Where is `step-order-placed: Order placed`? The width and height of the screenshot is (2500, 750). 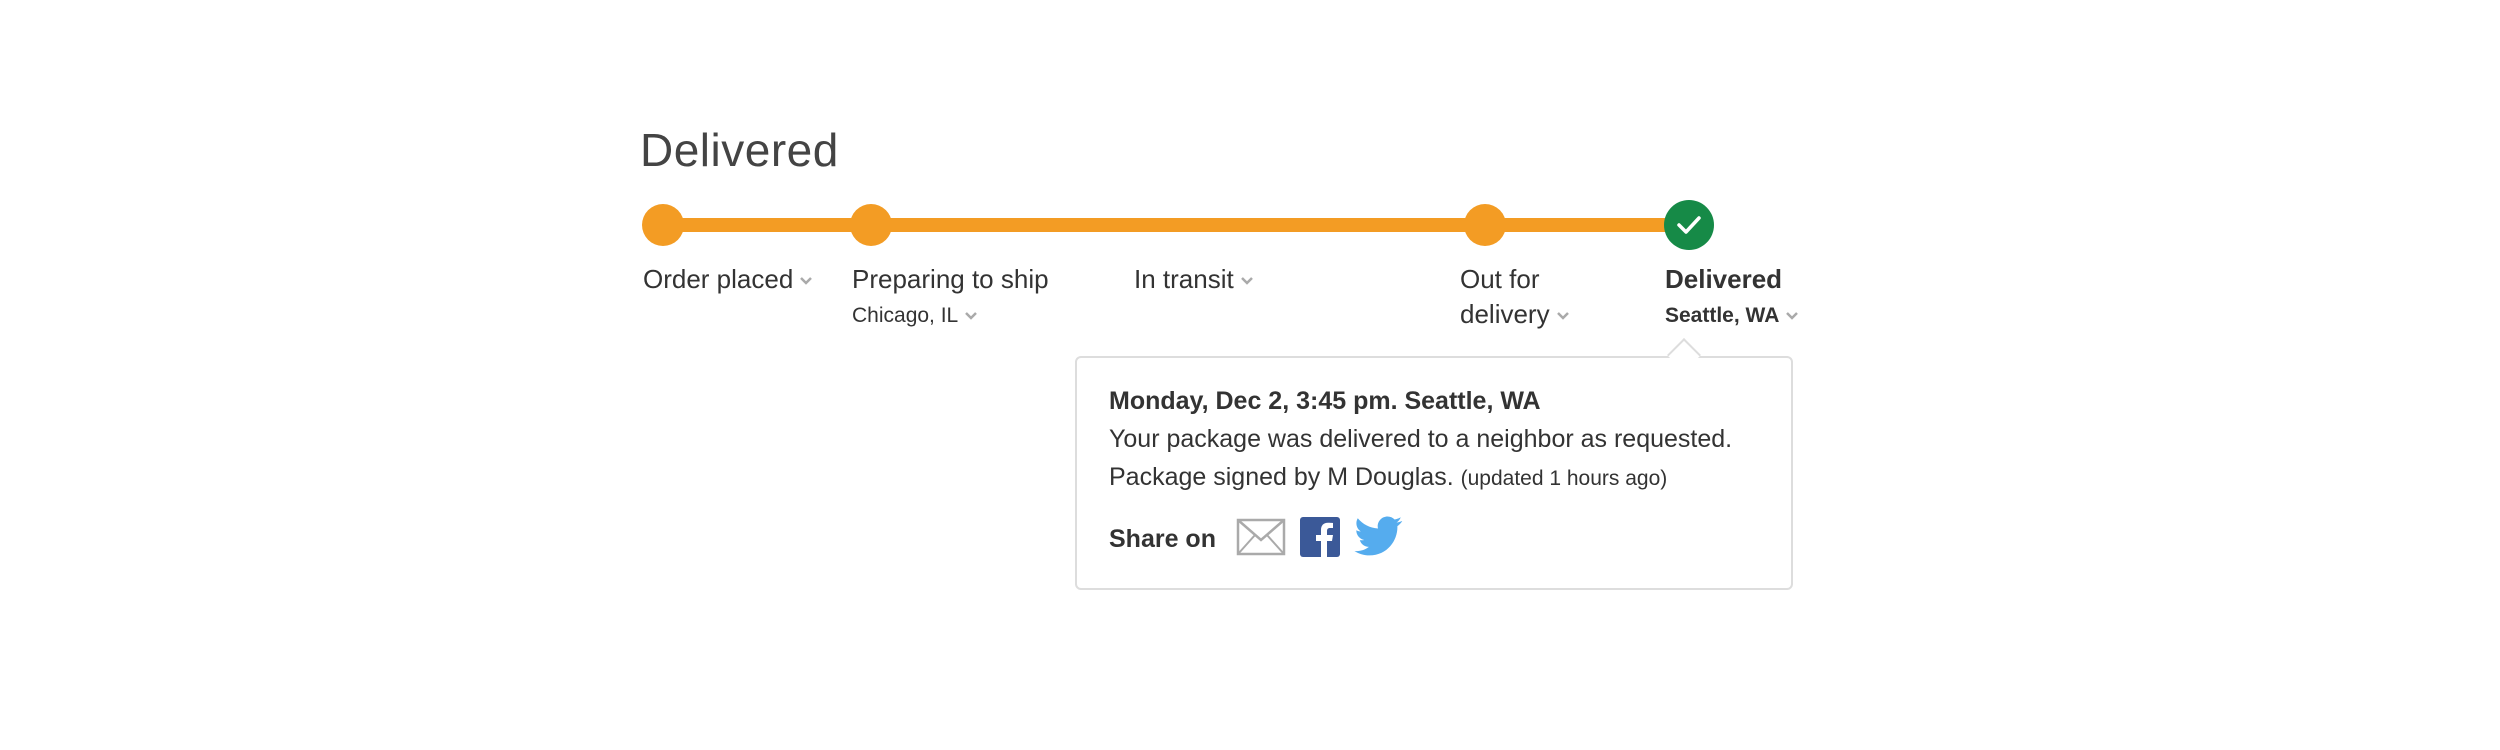 step-order-placed: Order placed is located at coordinates (728, 279).